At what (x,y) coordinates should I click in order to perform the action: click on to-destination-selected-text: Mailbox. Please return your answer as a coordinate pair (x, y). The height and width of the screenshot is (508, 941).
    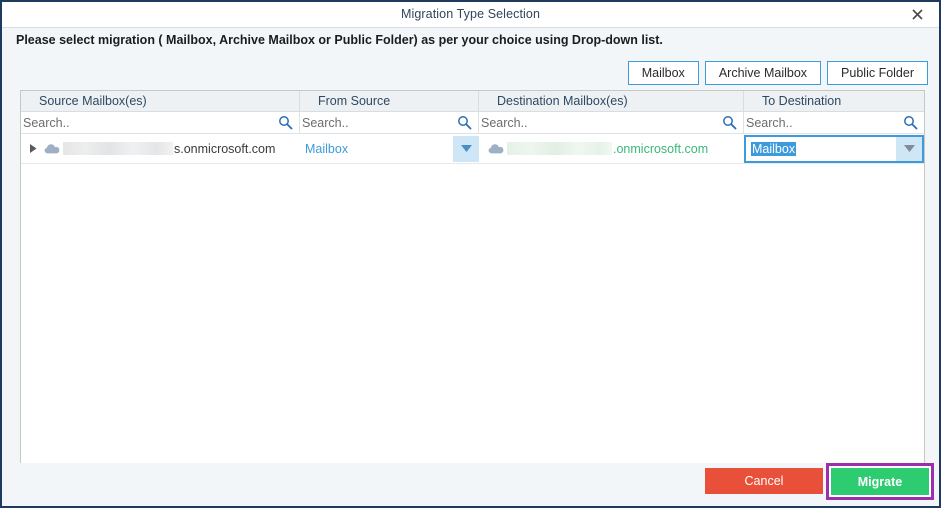
    Looking at the image, I should click on (774, 148).